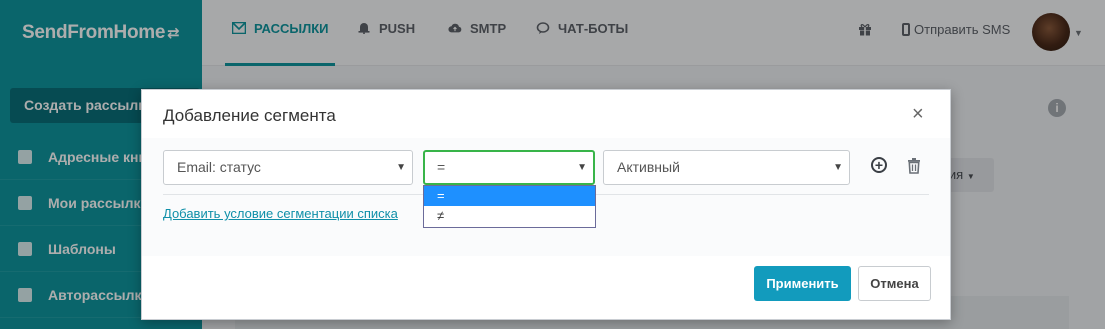  I want to click on add-condition-link: Добавить условие сегментации списка, so click(280, 213).